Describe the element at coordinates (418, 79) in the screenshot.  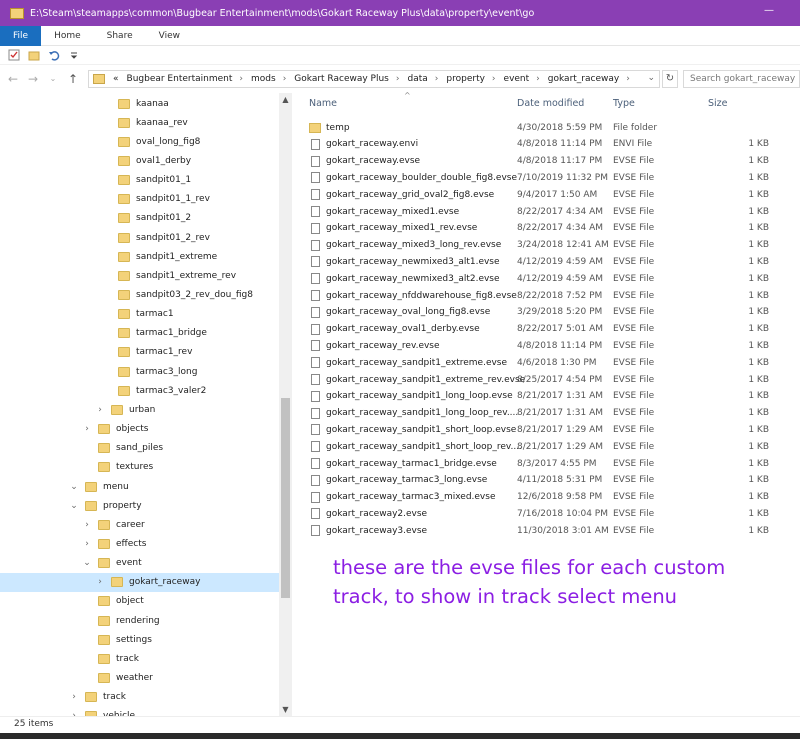
I see `breadcrumb-item: data` at that location.